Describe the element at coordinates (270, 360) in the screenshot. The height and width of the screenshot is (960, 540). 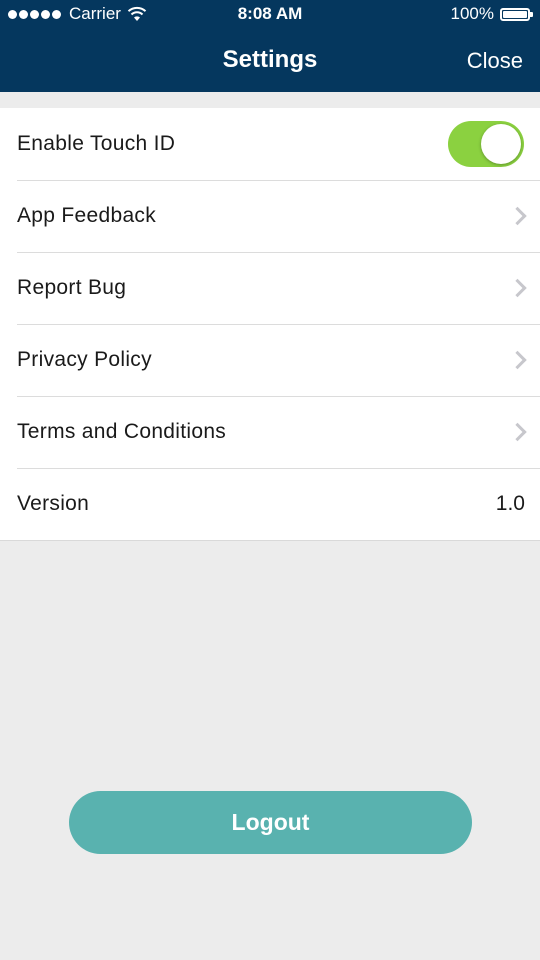
I see `privacy-policy-row: Privacy Policy` at that location.